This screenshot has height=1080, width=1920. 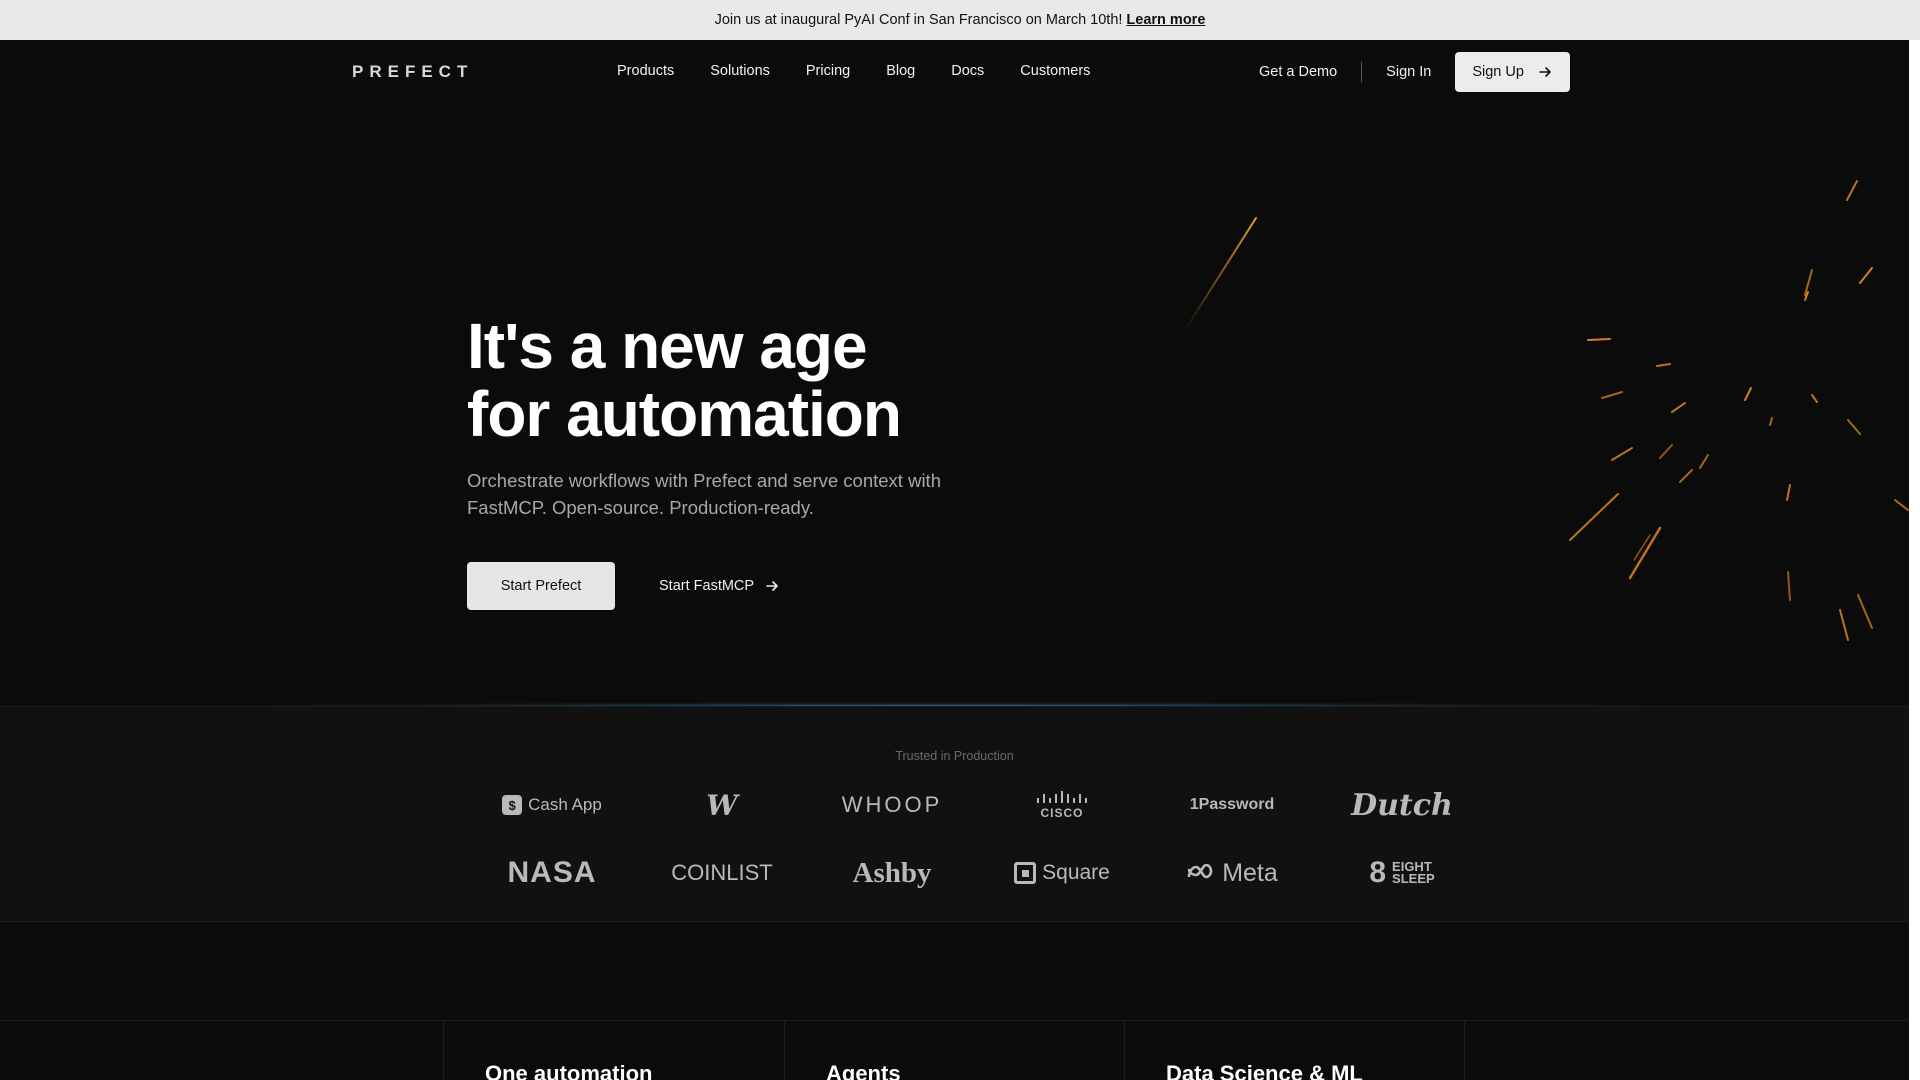 What do you see at coordinates (1294, 1050) in the screenshot?
I see `card-data-science: Data Science & ML` at bounding box center [1294, 1050].